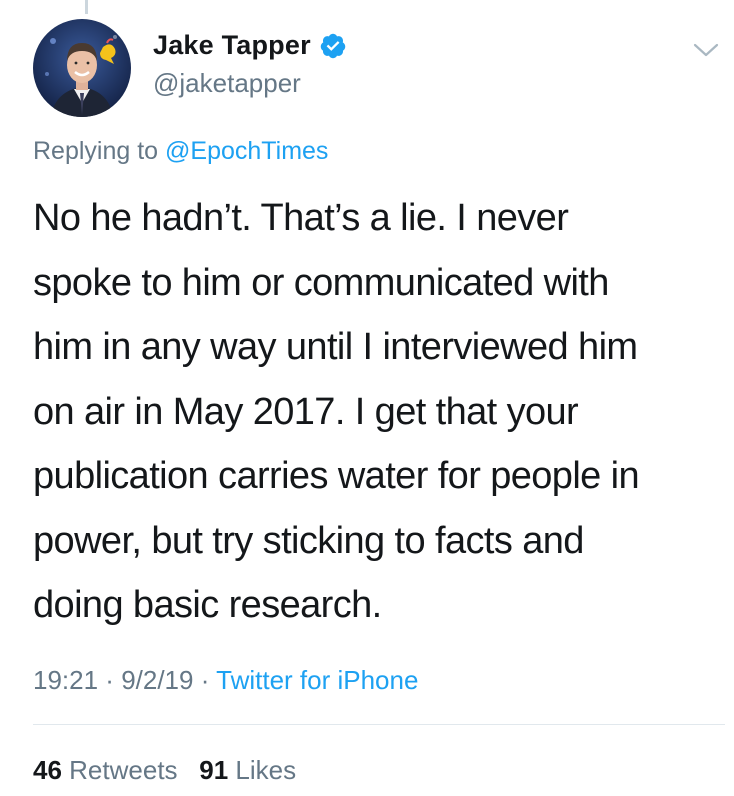  I want to click on tweet-text-line: publication carries water for people in, so click(336, 476).